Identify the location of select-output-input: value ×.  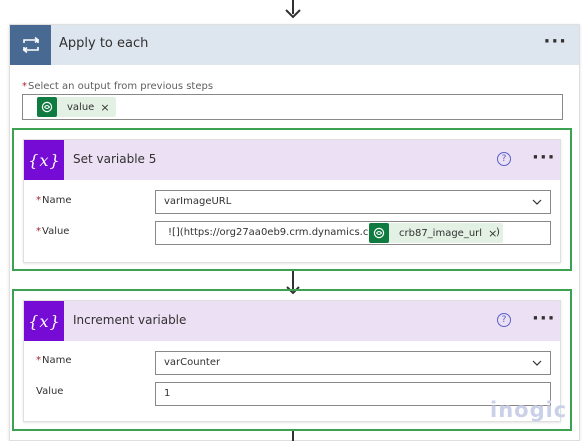
(292, 107).